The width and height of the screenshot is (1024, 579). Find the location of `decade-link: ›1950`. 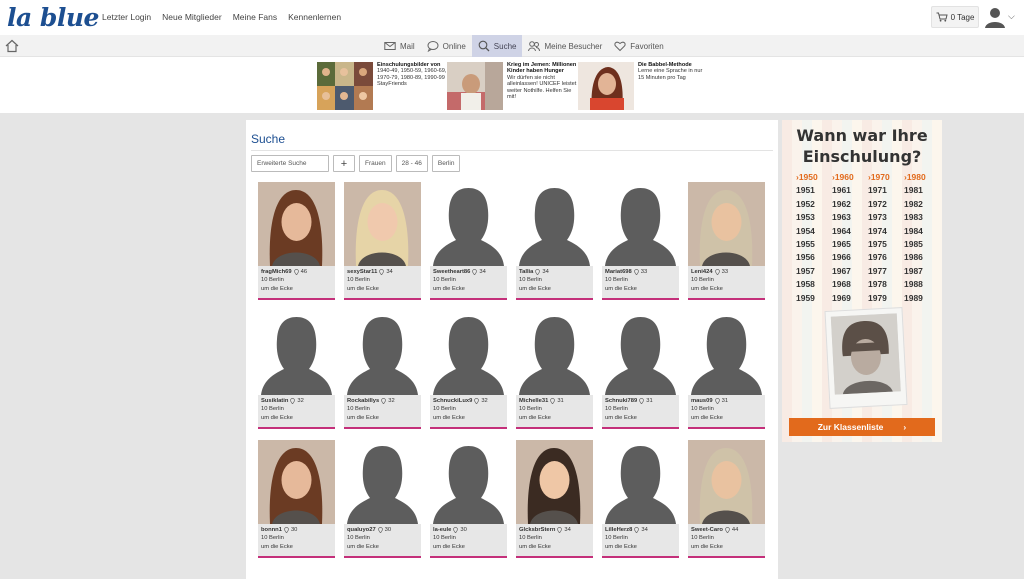

decade-link: ›1950 is located at coordinates (814, 177).